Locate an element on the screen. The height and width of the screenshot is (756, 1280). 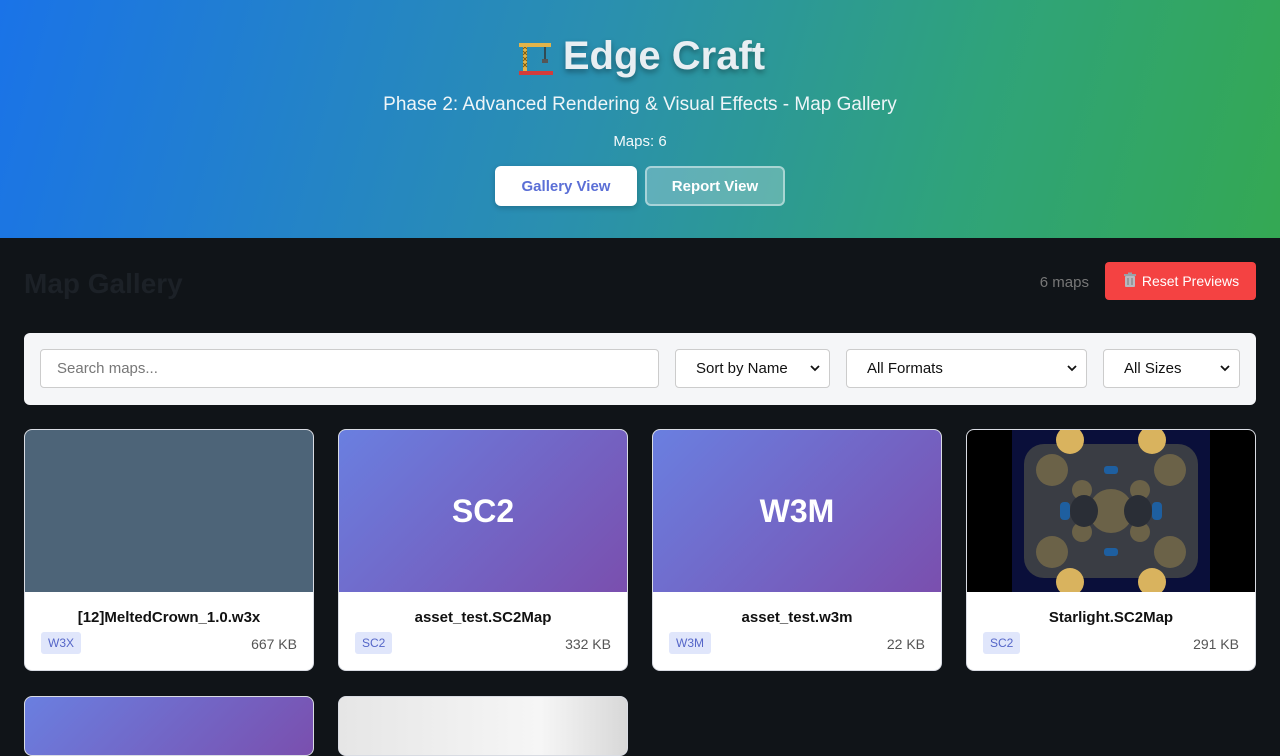
report-view-button: Report View is located at coordinates (715, 186).